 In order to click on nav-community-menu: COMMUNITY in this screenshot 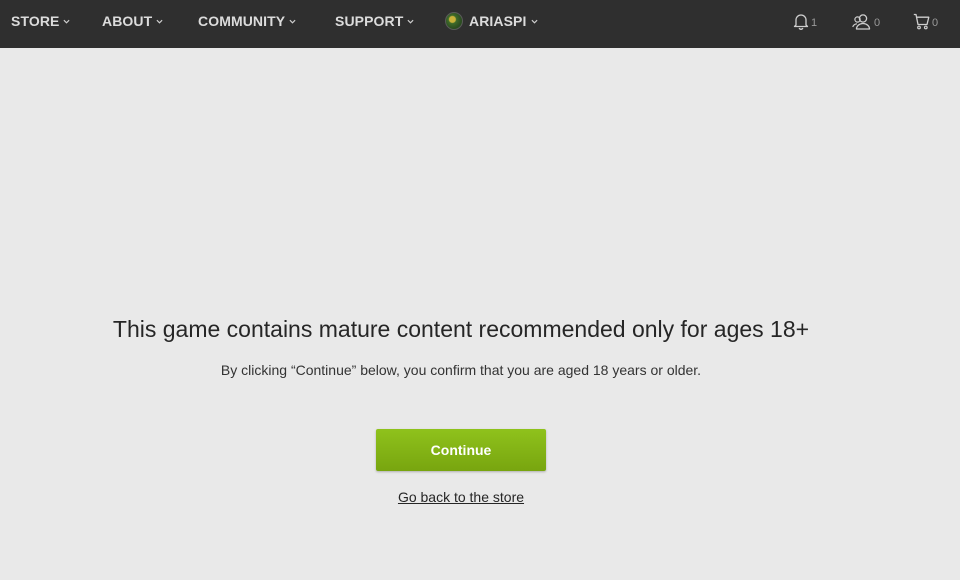, I will do `click(247, 21)`.